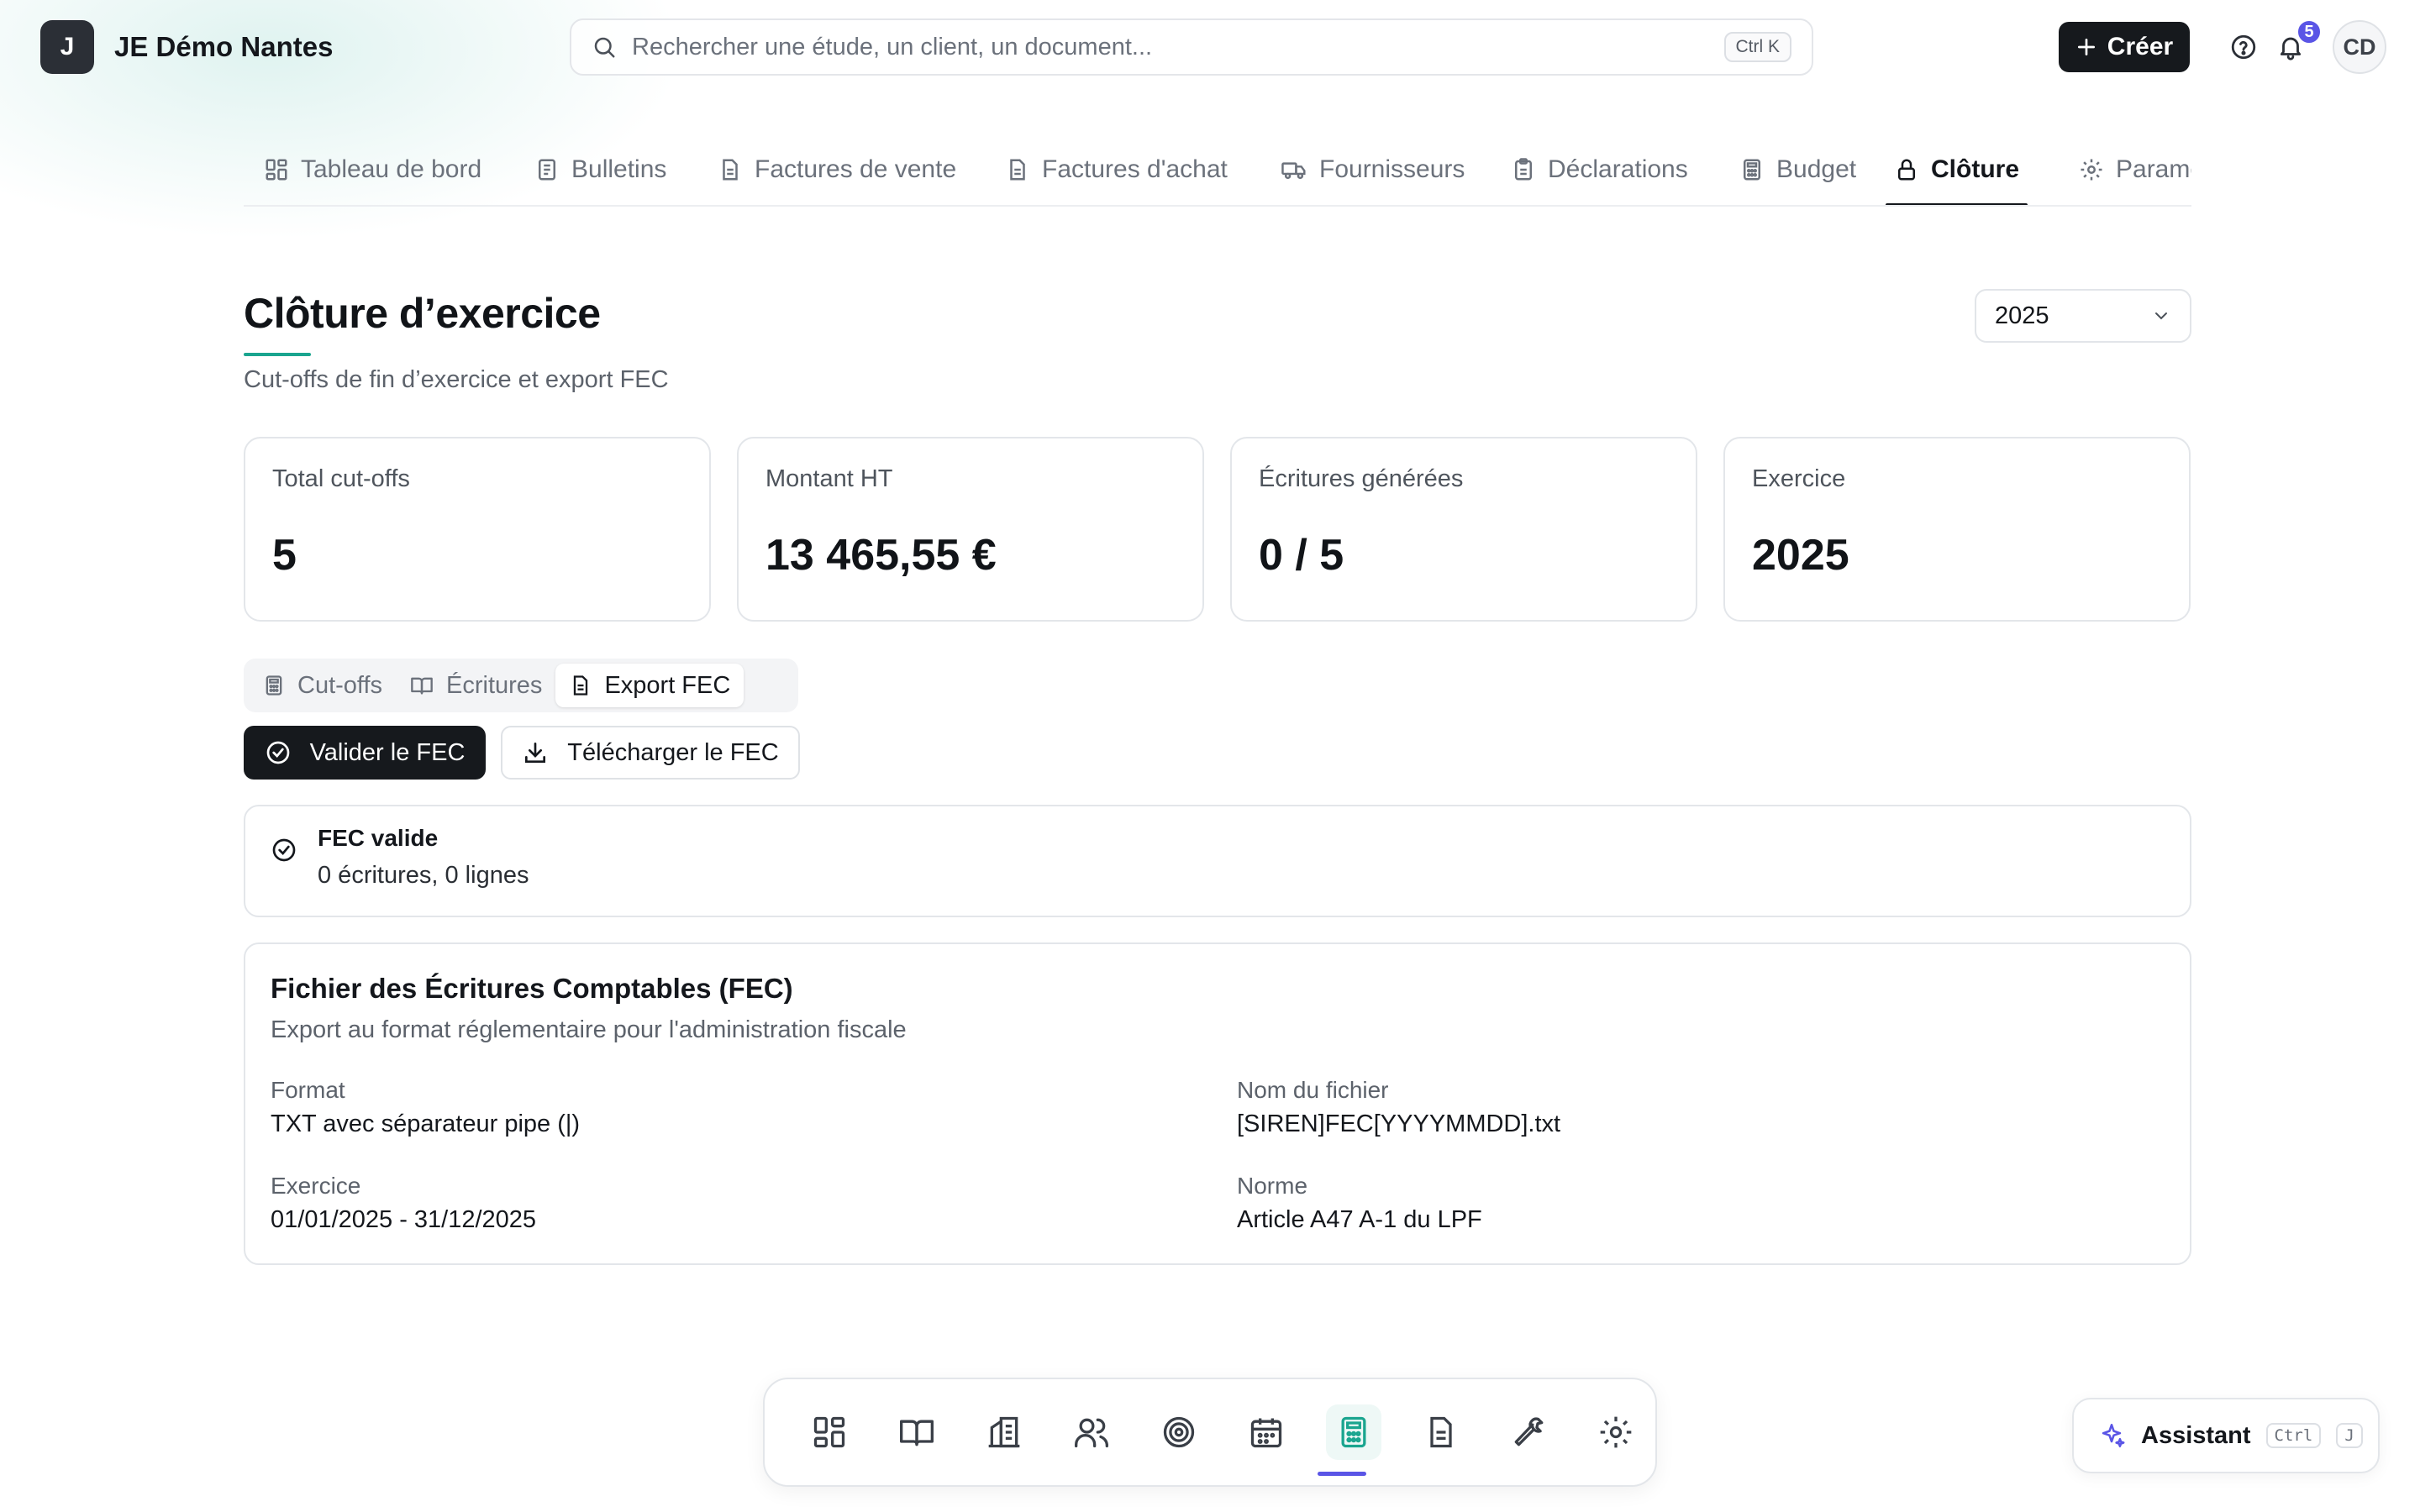  I want to click on clipboard-icon, so click(1524, 169).